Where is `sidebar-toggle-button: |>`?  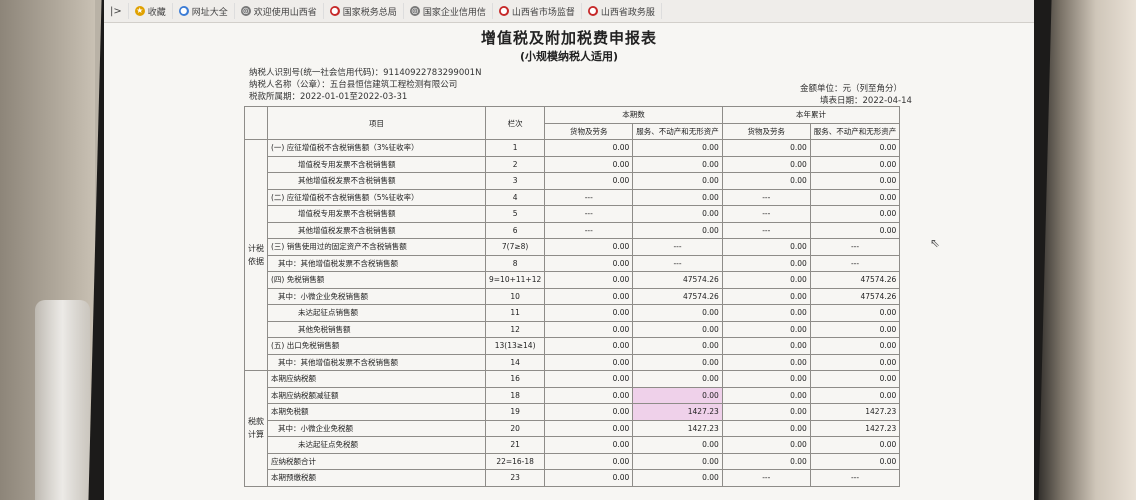 sidebar-toggle-button: |> is located at coordinates (116, 11).